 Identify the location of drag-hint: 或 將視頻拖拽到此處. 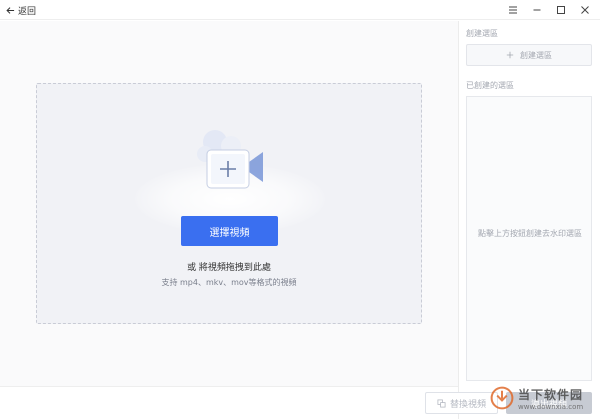
(229, 268).